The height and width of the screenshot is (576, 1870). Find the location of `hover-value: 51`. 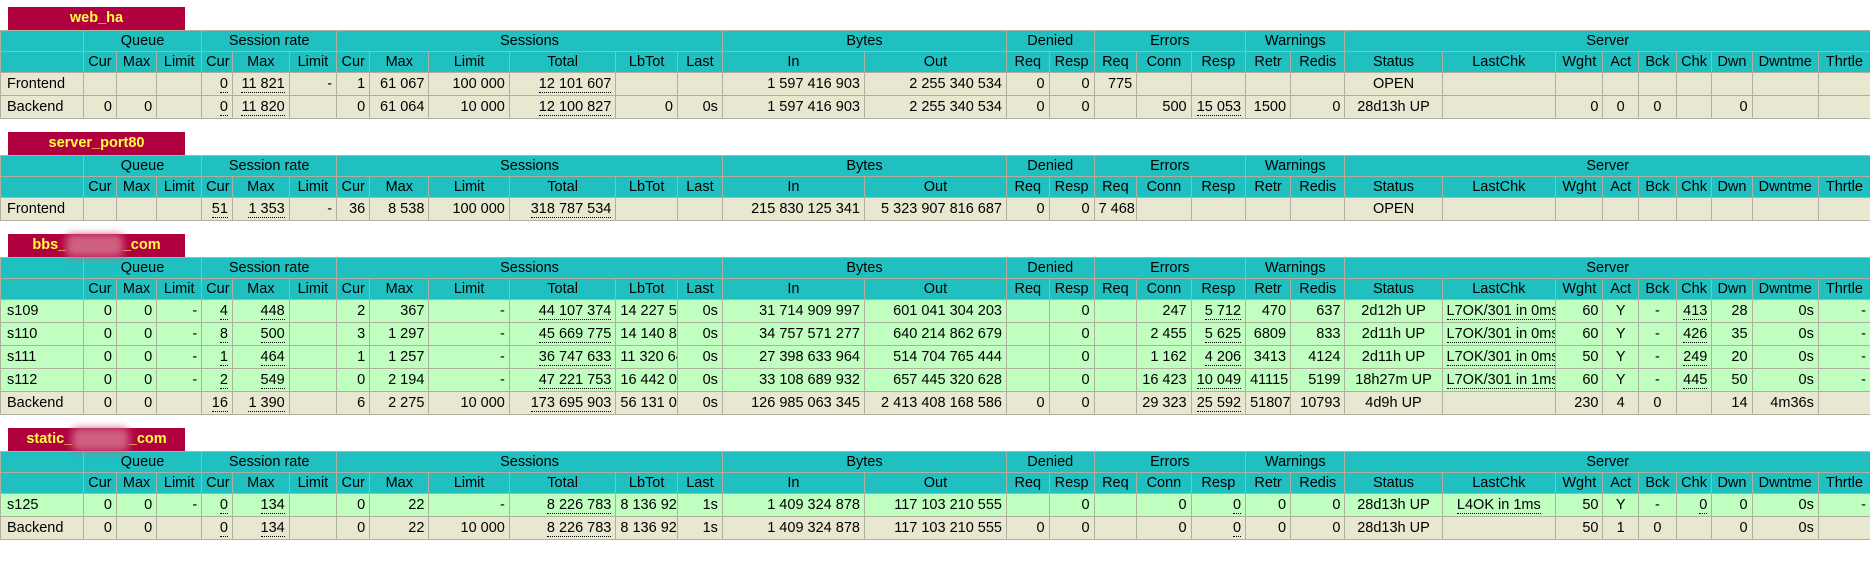

hover-value: 51 is located at coordinates (219, 209).